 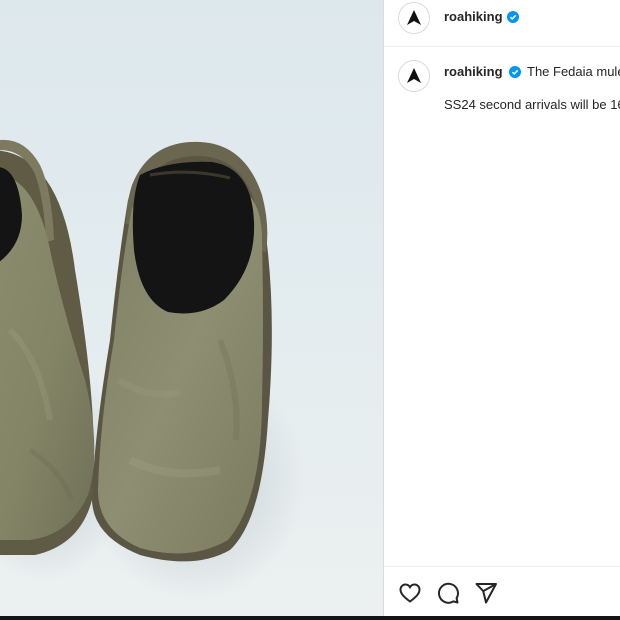 I want to click on left-mule, so click(x=47, y=347).